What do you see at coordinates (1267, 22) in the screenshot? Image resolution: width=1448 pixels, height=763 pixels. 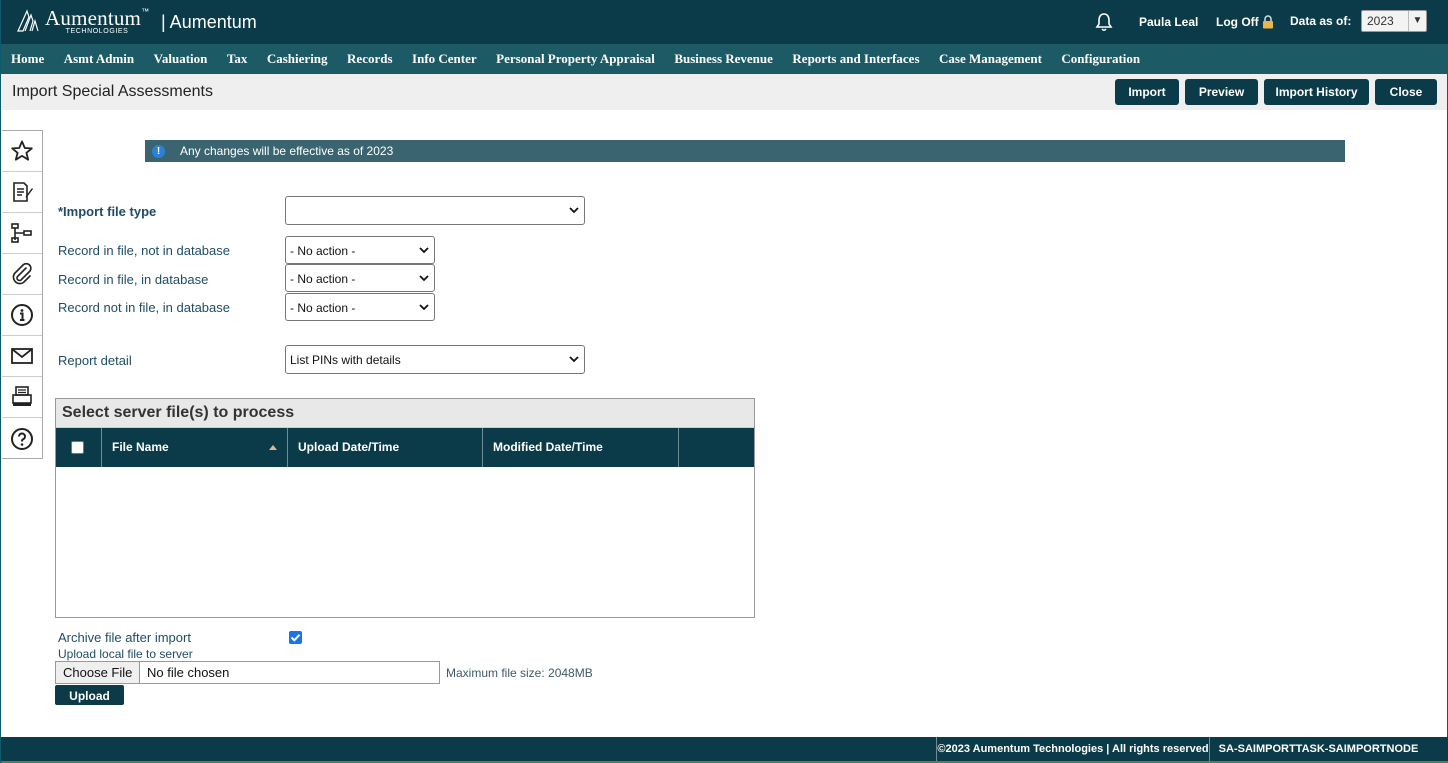 I see `lock-icon` at bounding box center [1267, 22].